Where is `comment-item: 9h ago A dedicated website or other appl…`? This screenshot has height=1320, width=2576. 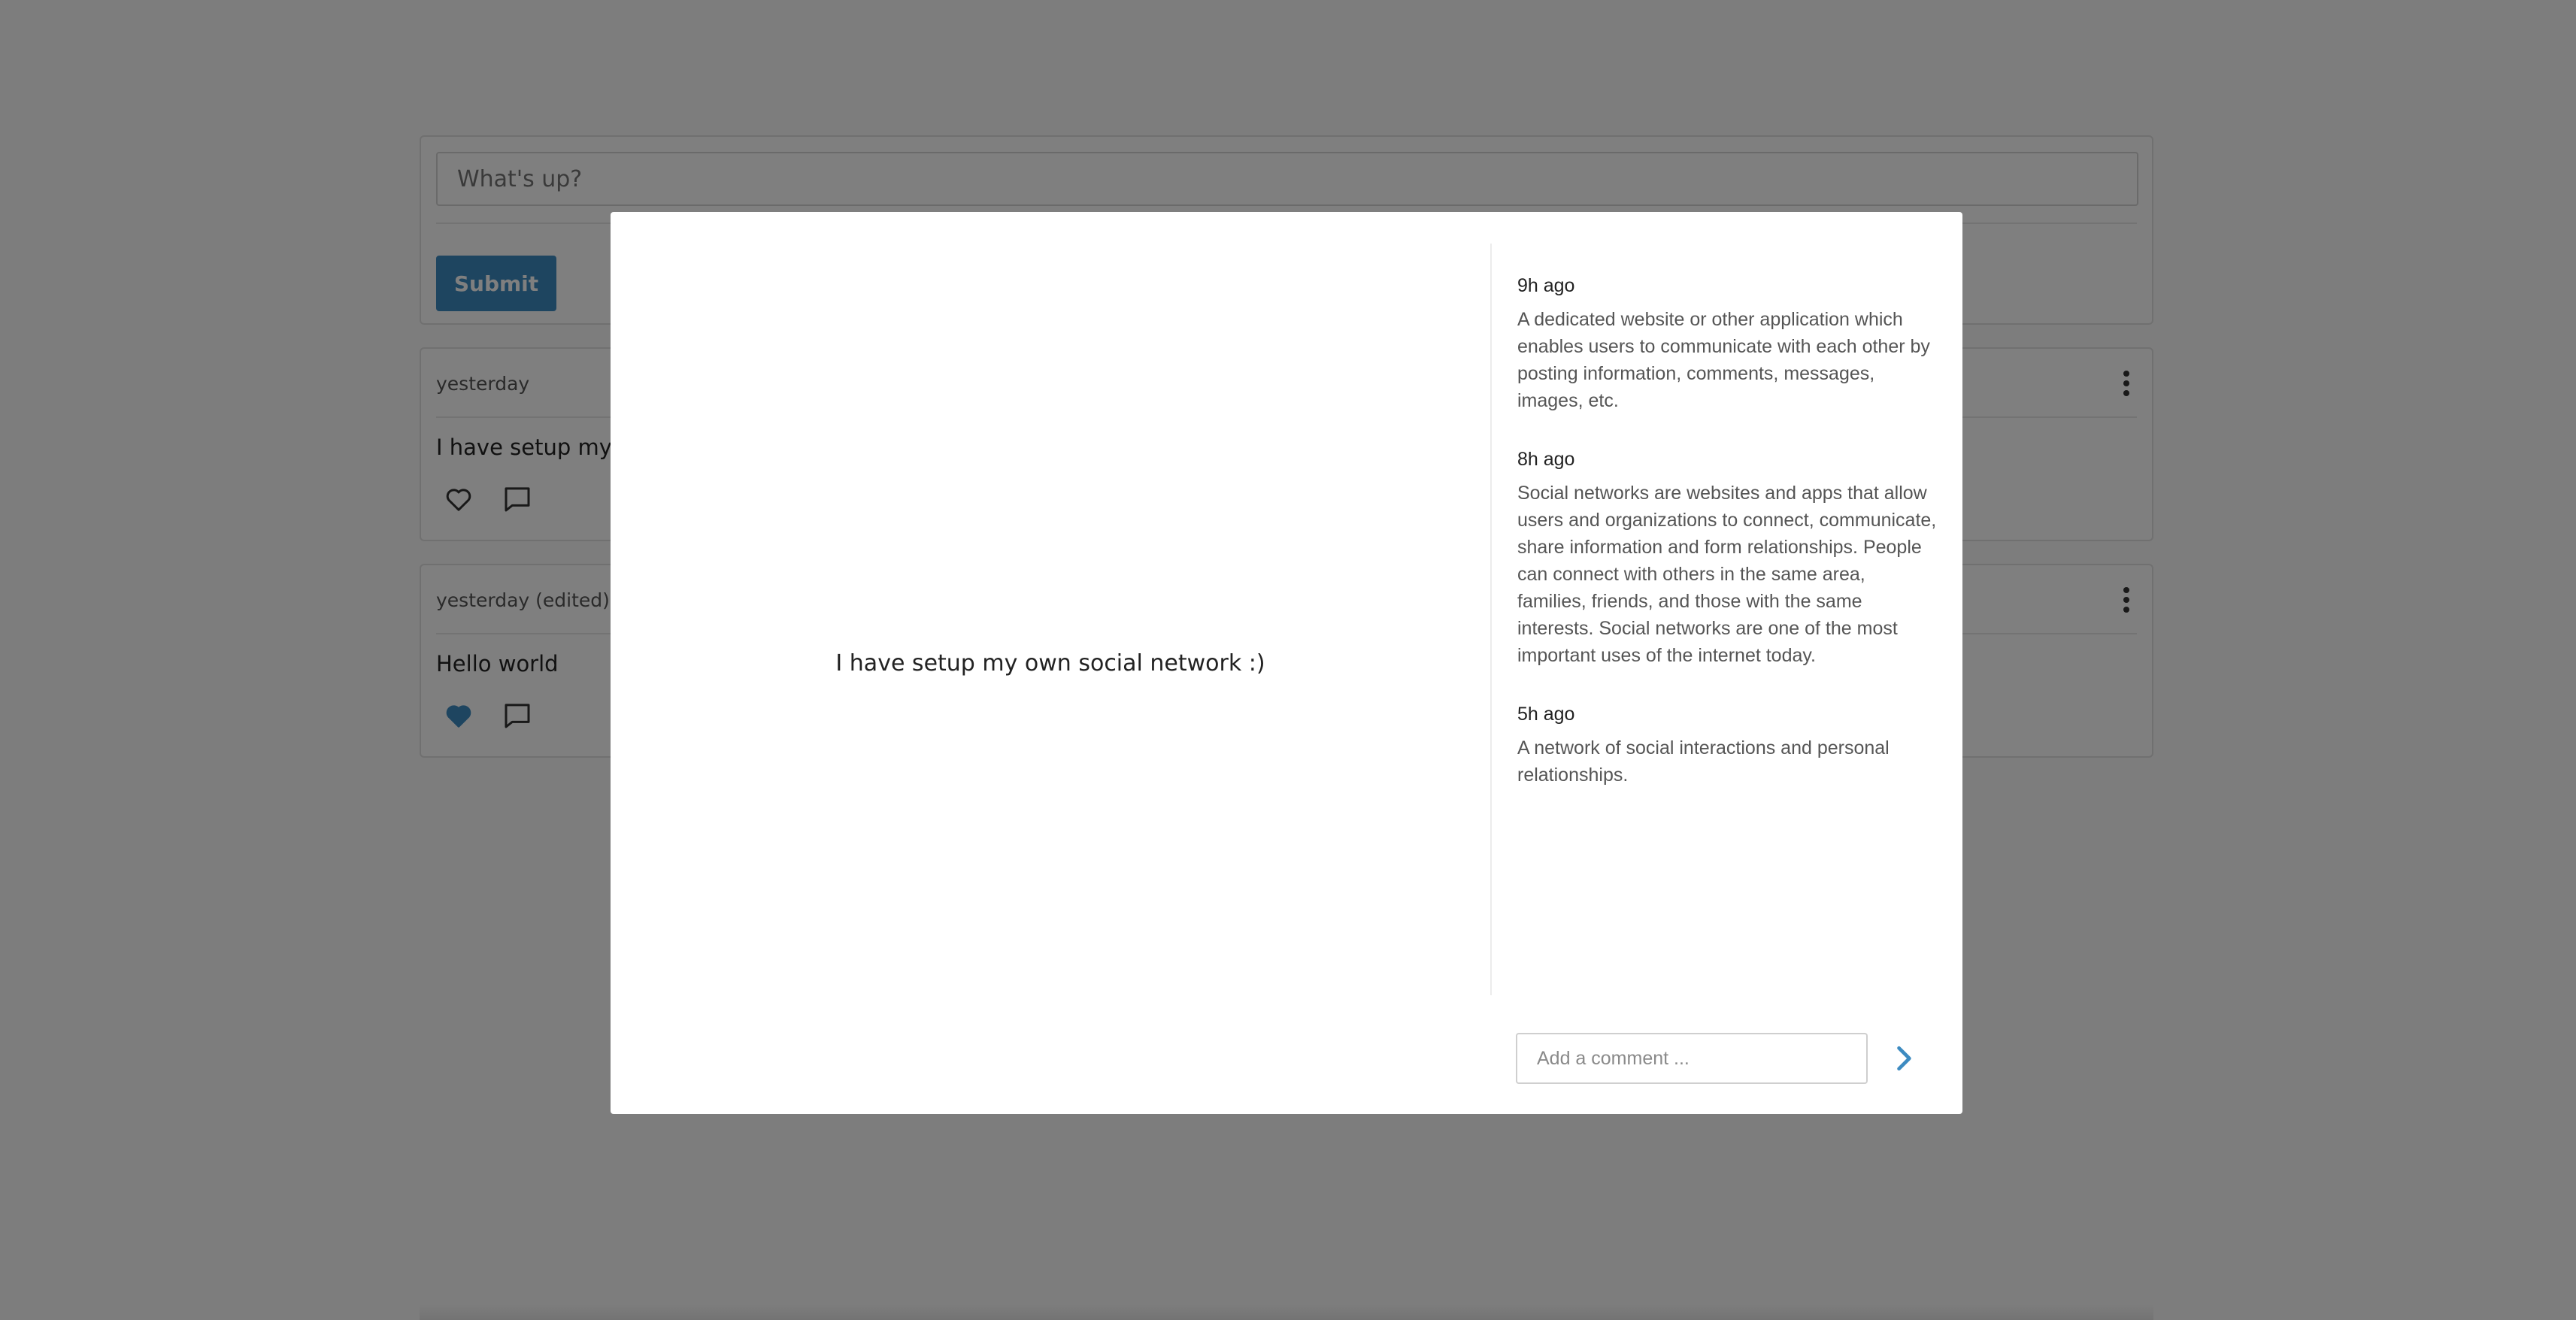 comment-item: 9h ago A dedicated website or other appl… is located at coordinates (1727, 344).